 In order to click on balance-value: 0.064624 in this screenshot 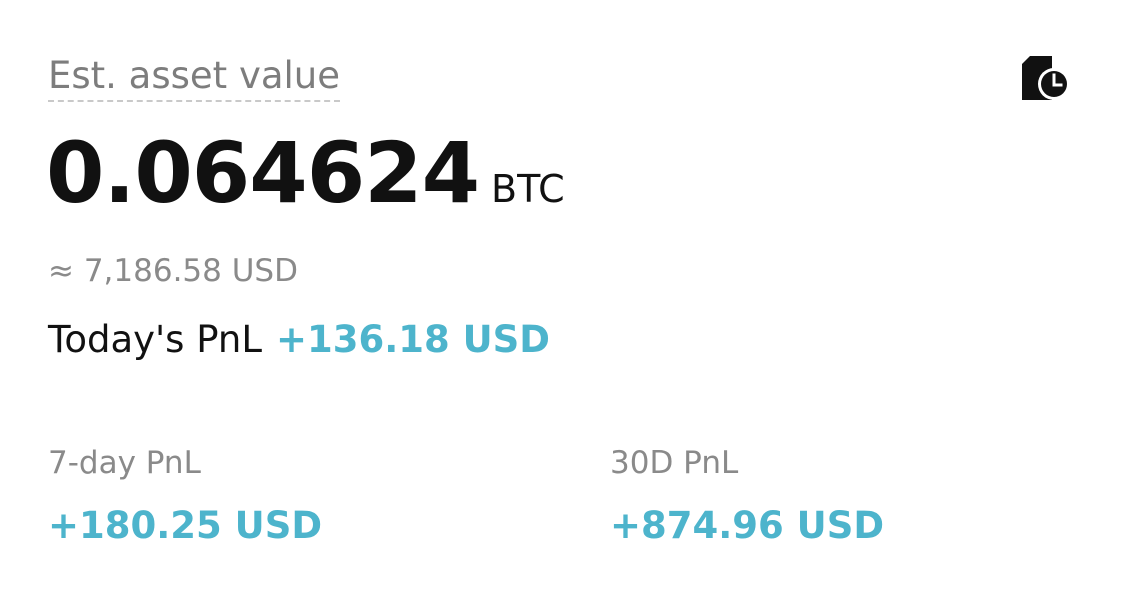, I will do `click(263, 173)`.